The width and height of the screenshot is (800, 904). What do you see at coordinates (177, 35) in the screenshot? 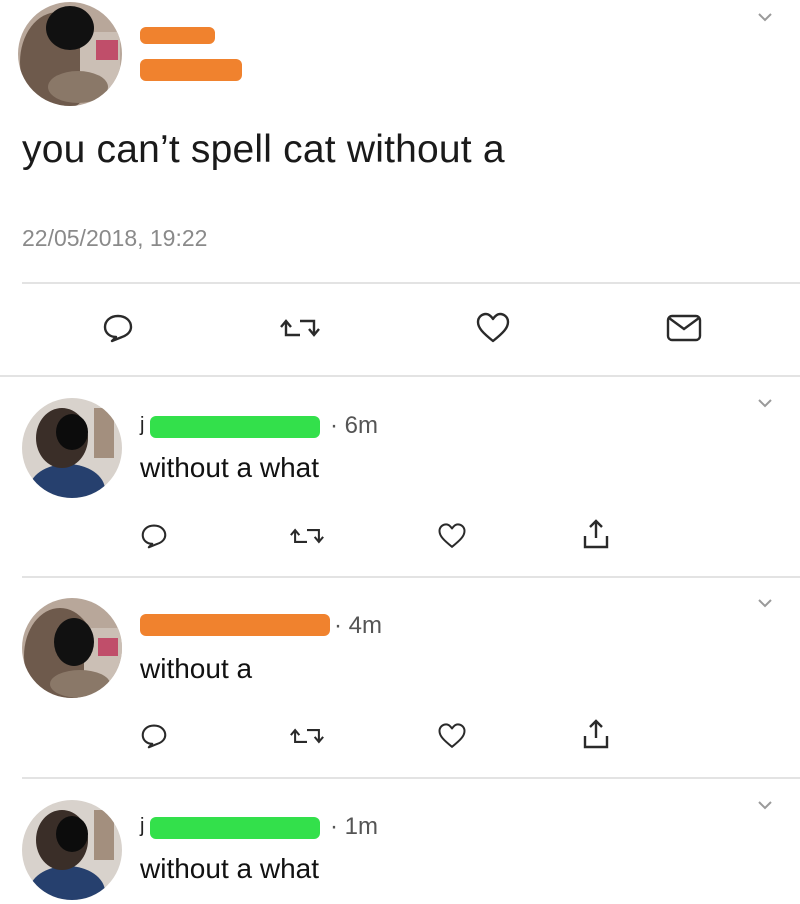
I see `redacted-name` at bounding box center [177, 35].